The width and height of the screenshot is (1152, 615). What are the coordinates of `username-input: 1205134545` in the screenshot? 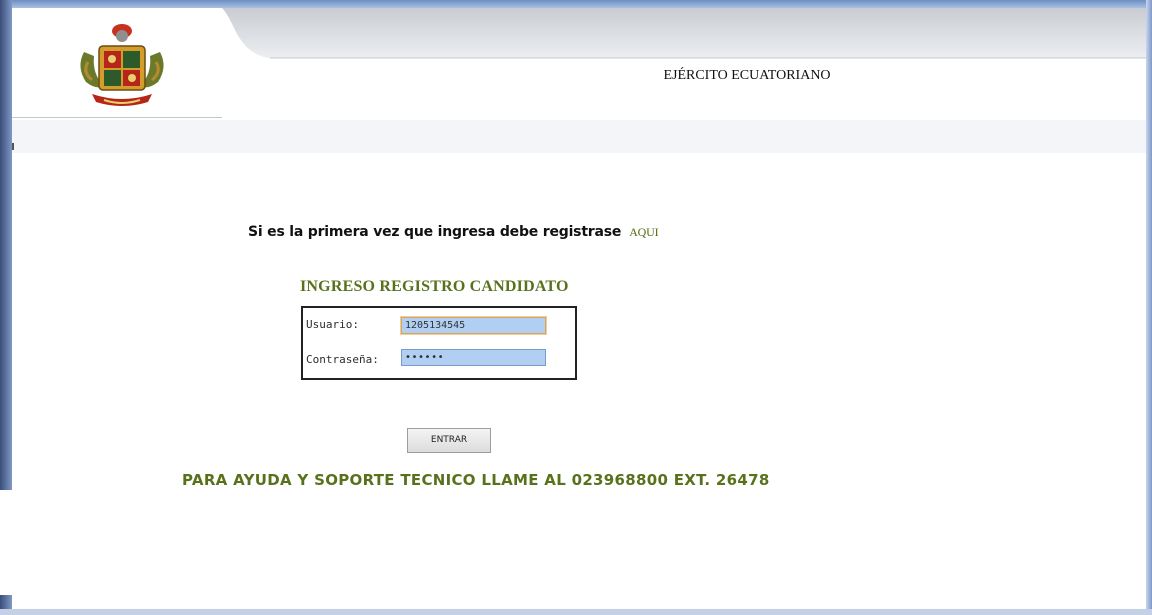 It's located at (473, 325).